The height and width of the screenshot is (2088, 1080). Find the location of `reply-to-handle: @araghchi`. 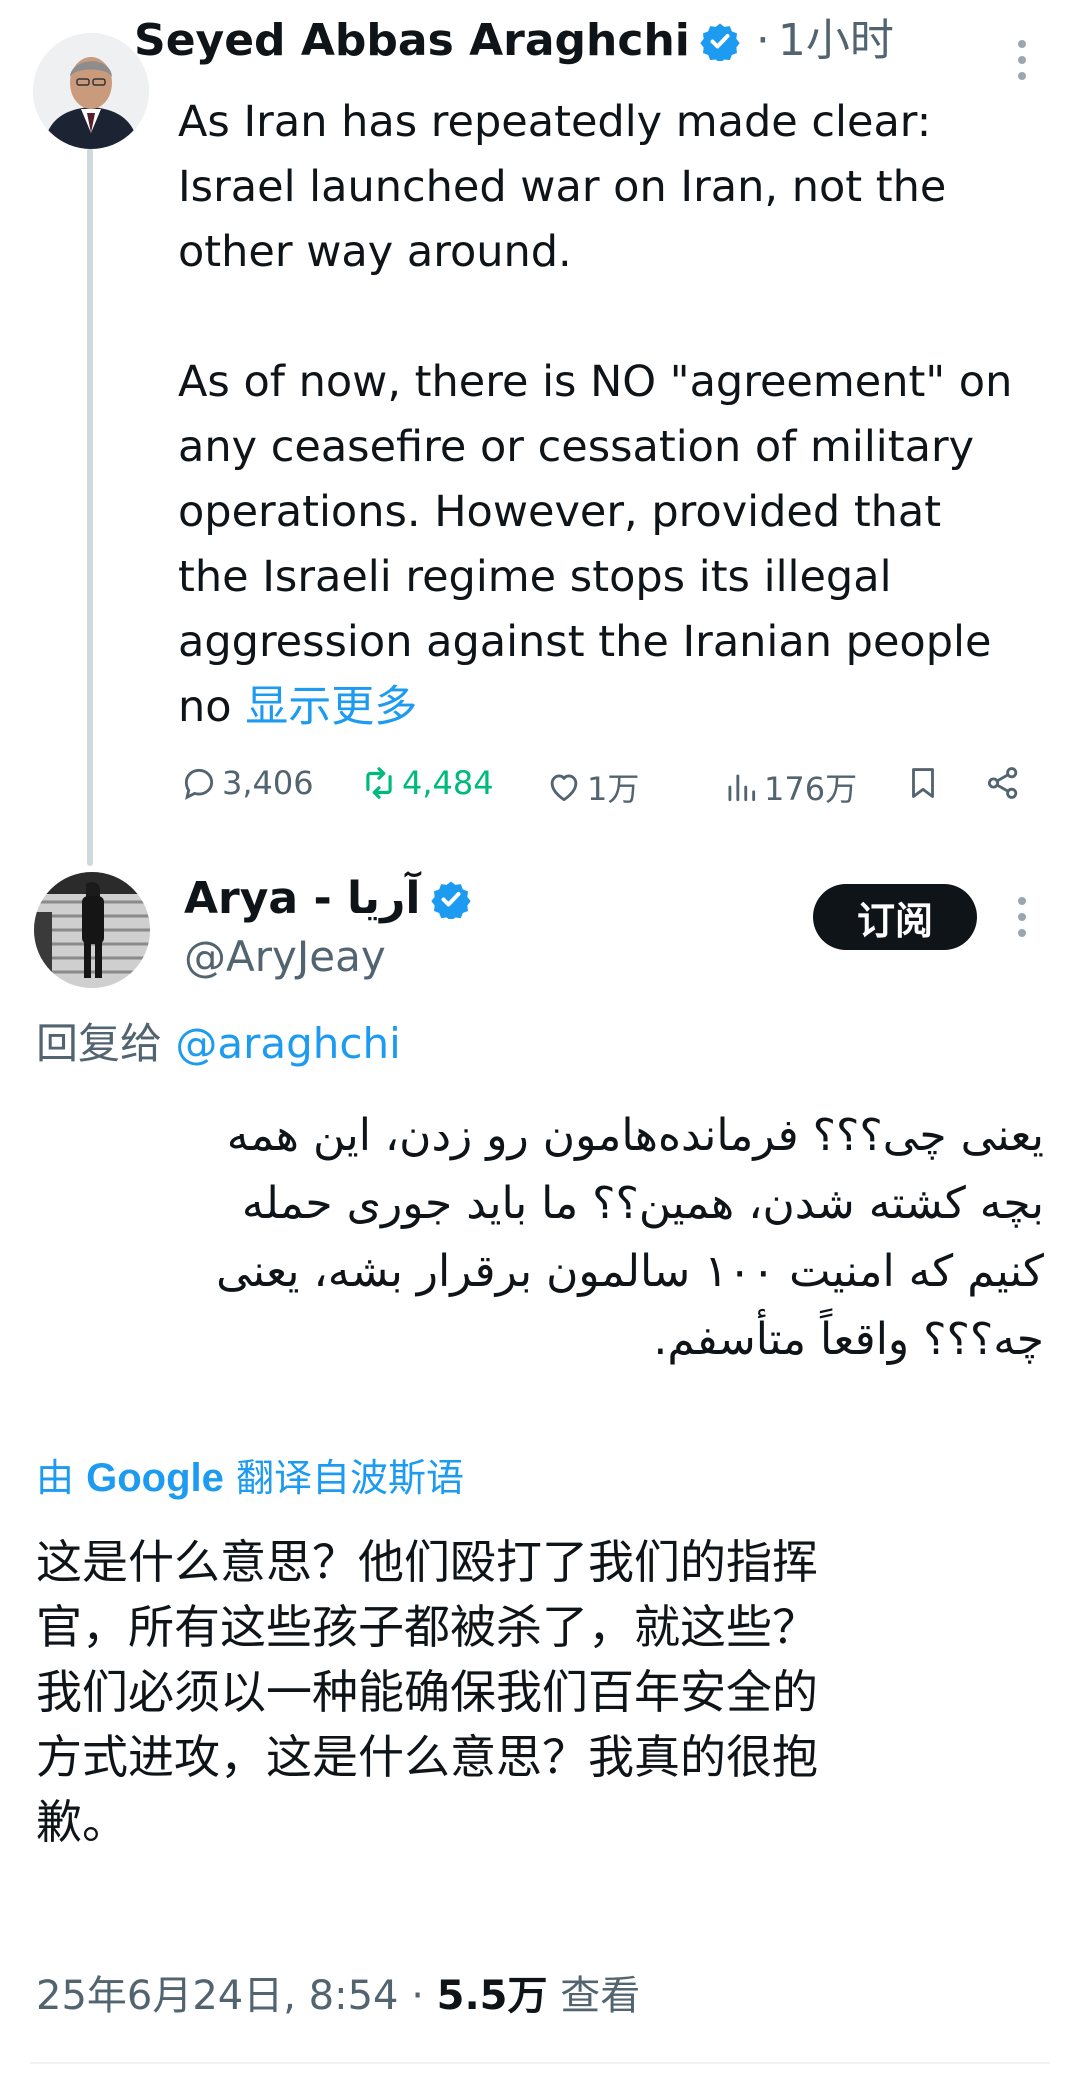

reply-to-handle: @araghchi is located at coordinates (287, 1043).